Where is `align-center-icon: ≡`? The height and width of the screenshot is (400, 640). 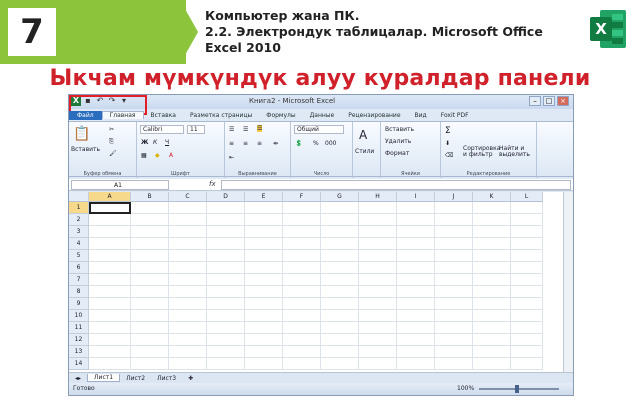 align-center-icon: ≡ is located at coordinates (245, 143).